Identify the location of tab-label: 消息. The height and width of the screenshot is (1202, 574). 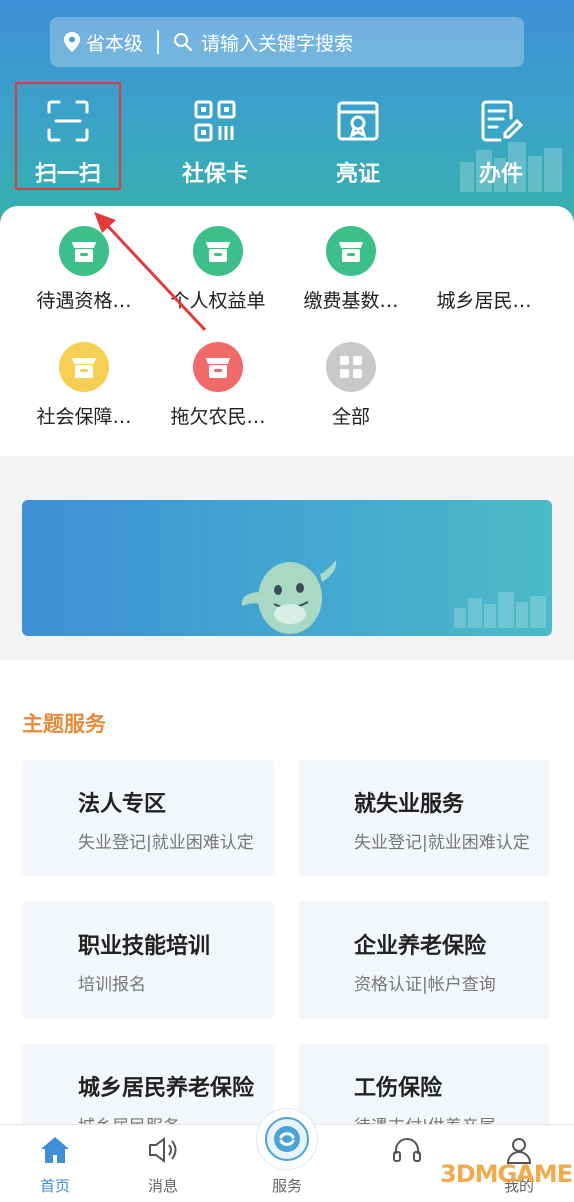
(162, 1186).